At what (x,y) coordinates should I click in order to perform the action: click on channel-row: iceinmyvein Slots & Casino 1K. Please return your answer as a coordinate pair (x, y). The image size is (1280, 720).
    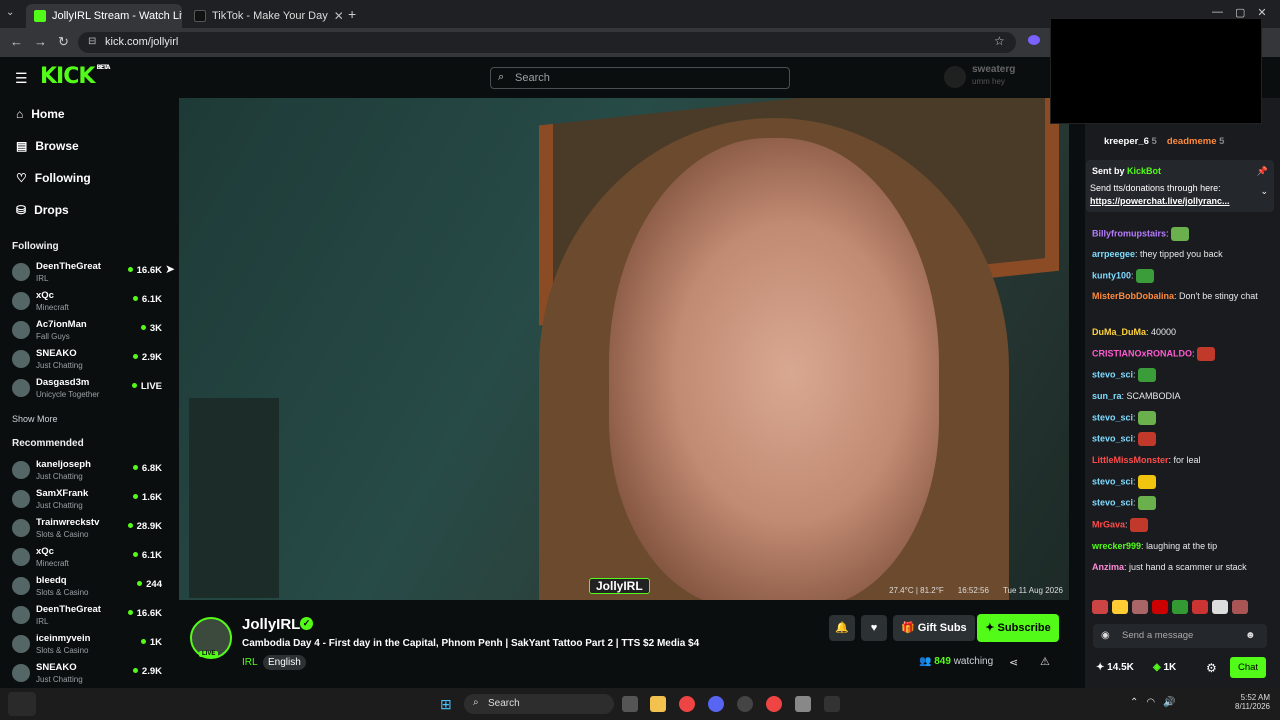
    Looking at the image, I should click on (87, 647).